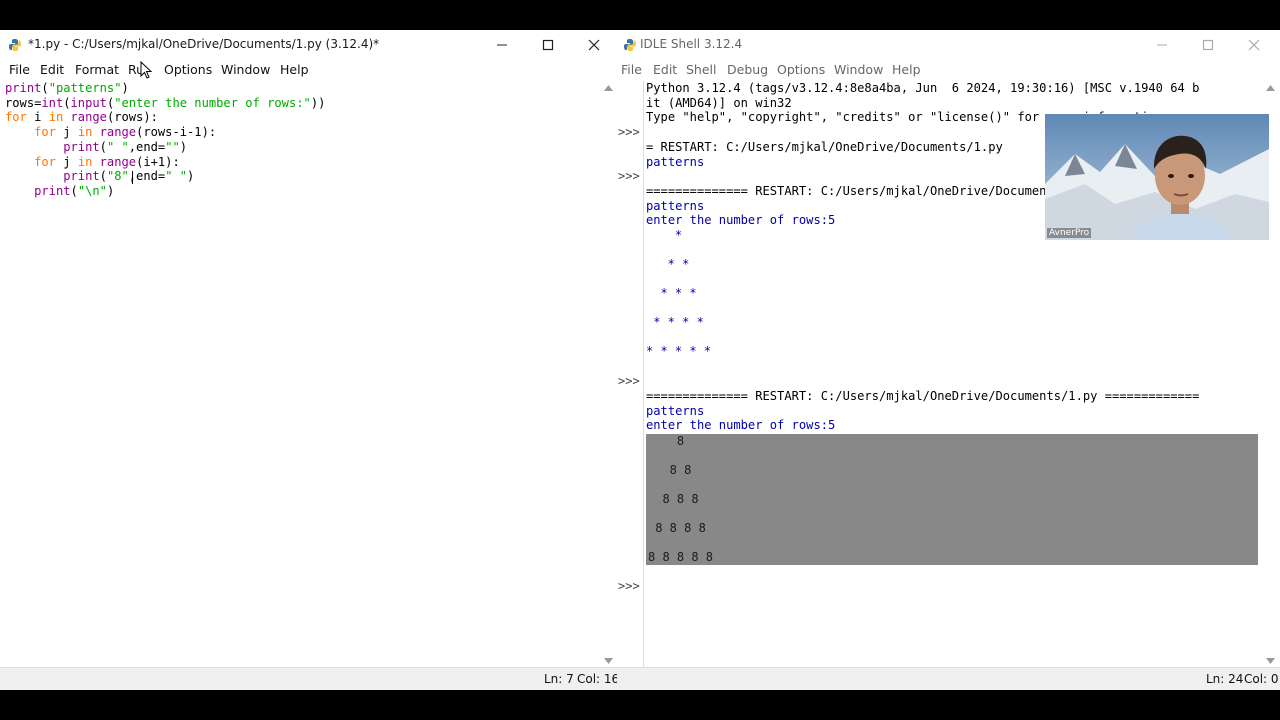 The height and width of the screenshot is (720, 1280). I want to click on code-line: for i in range(rows):, so click(81, 117).